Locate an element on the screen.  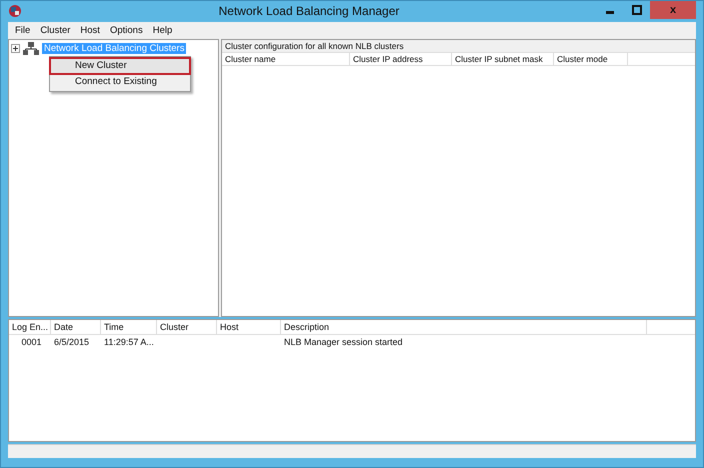
panel-caption: Cluster configuration for all known NLB clusters is located at coordinates (458, 46).